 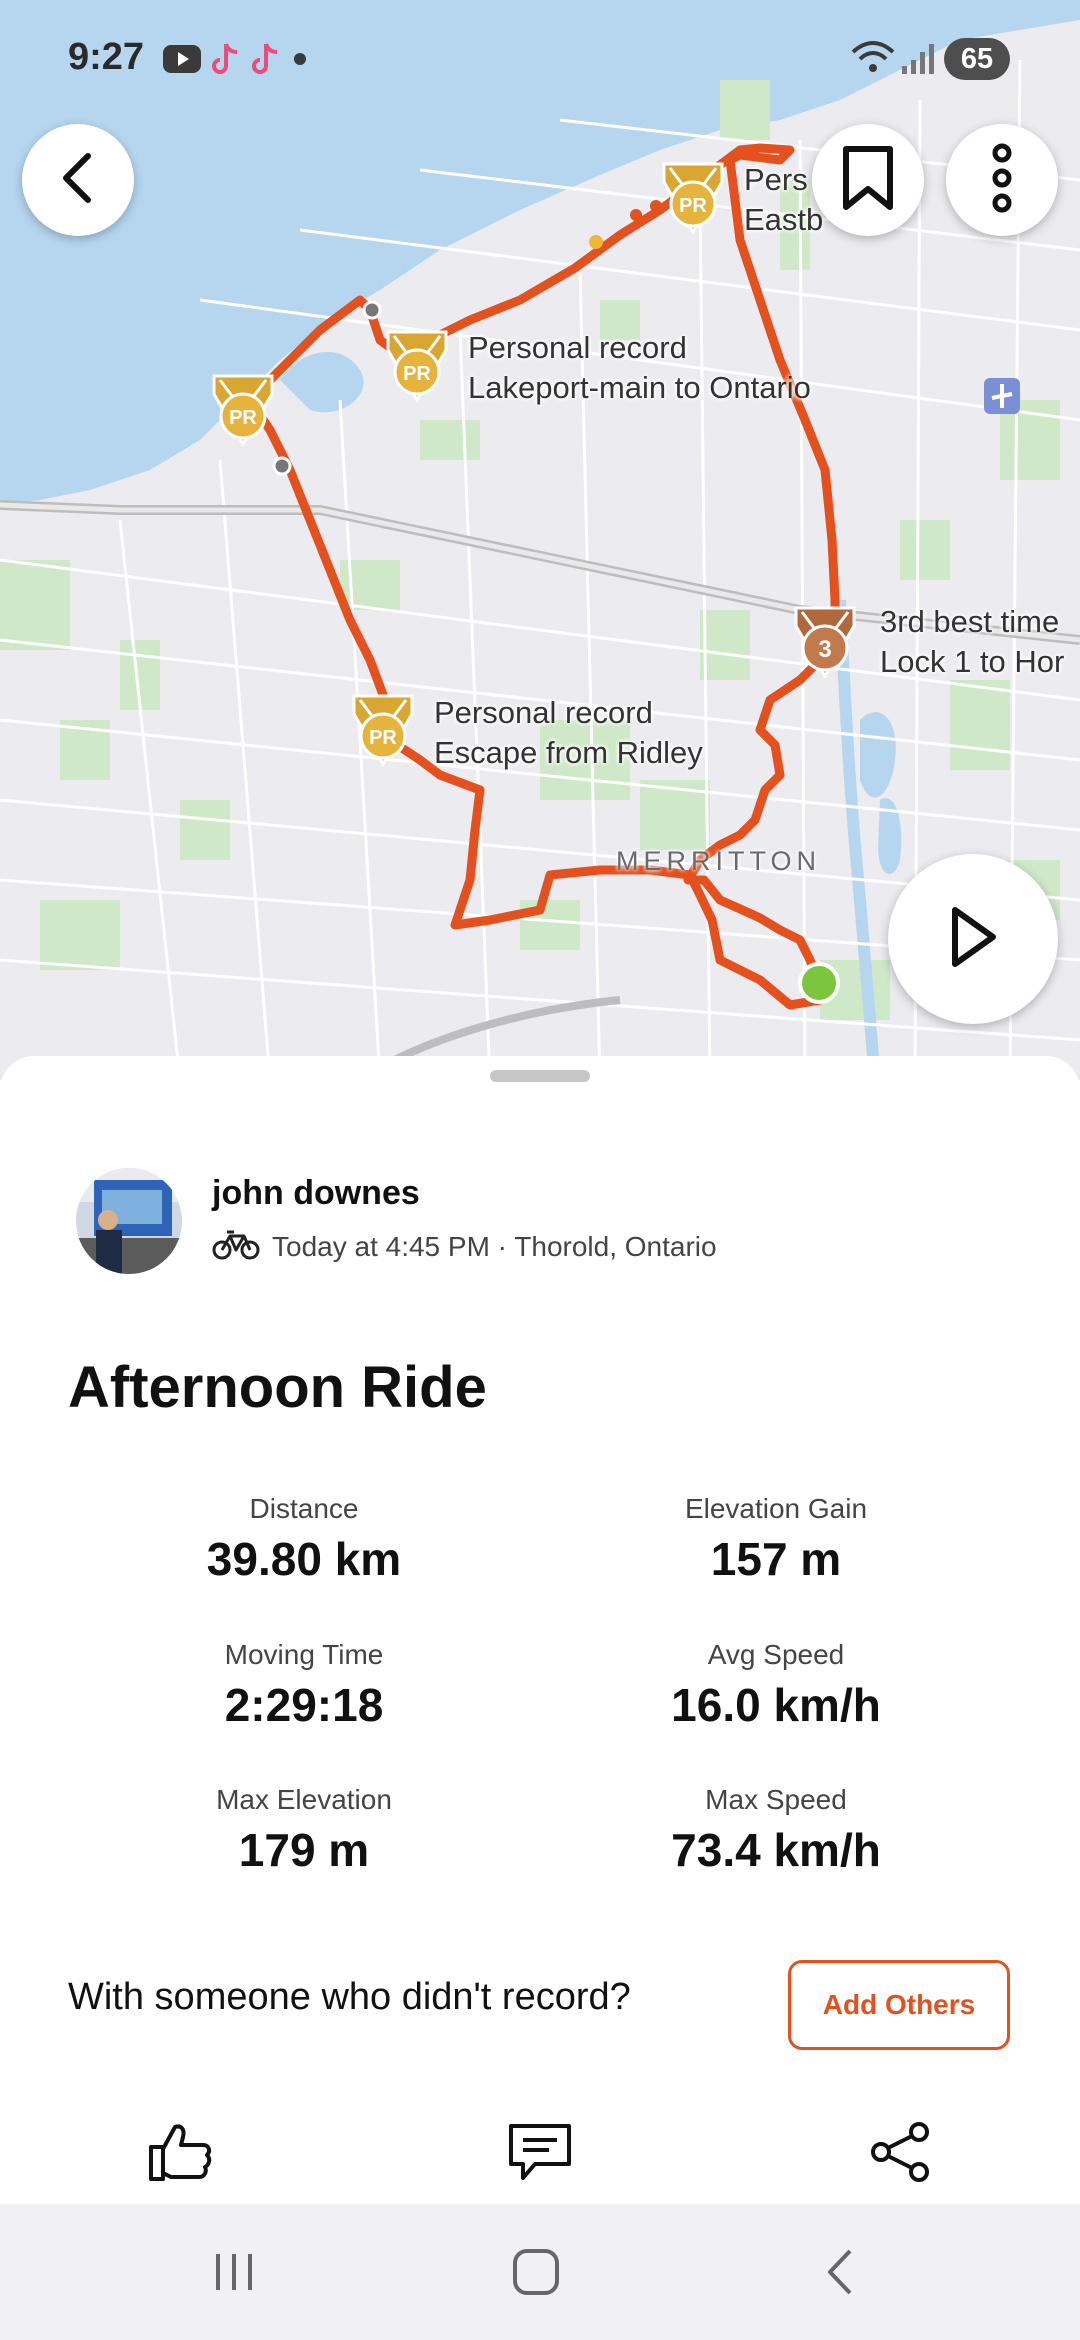 What do you see at coordinates (776, 1508) in the screenshot?
I see `stat-label: Elevation Gain` at bounding box center [776, 1508].